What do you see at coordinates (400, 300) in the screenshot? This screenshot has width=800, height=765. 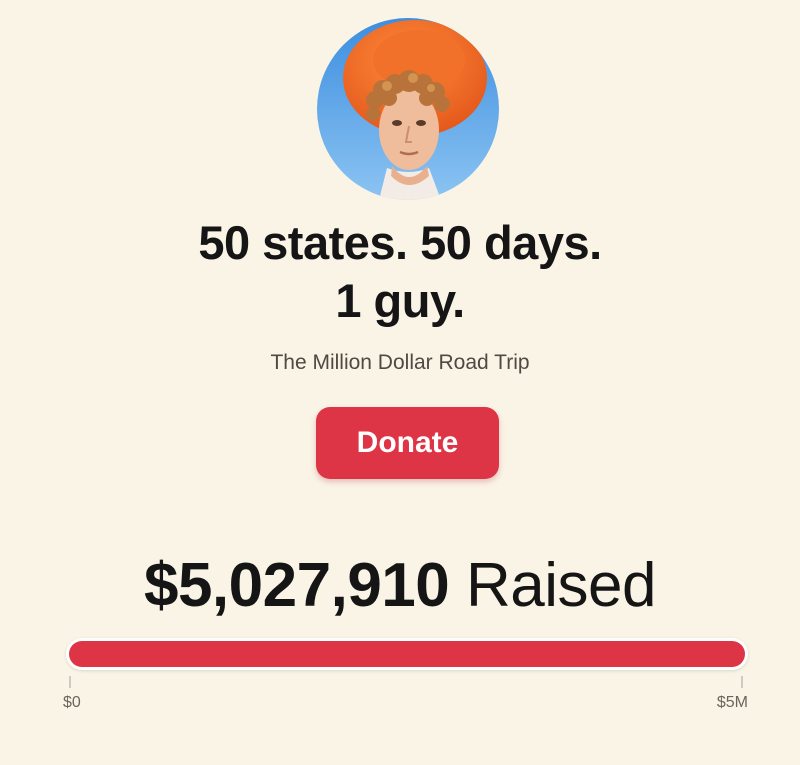 I see `headline-line-2: 1 guy.` at bounding box center [400, 300].